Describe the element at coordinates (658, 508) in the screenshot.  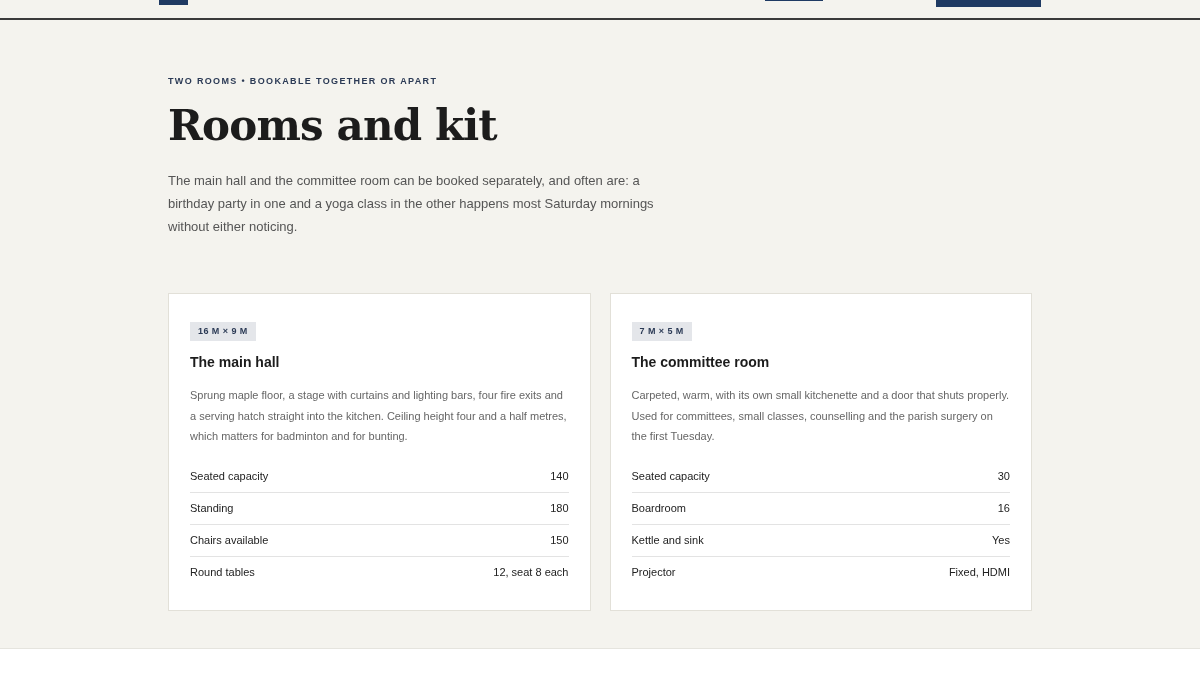
I see `spec-label: Boardroom` at that location.